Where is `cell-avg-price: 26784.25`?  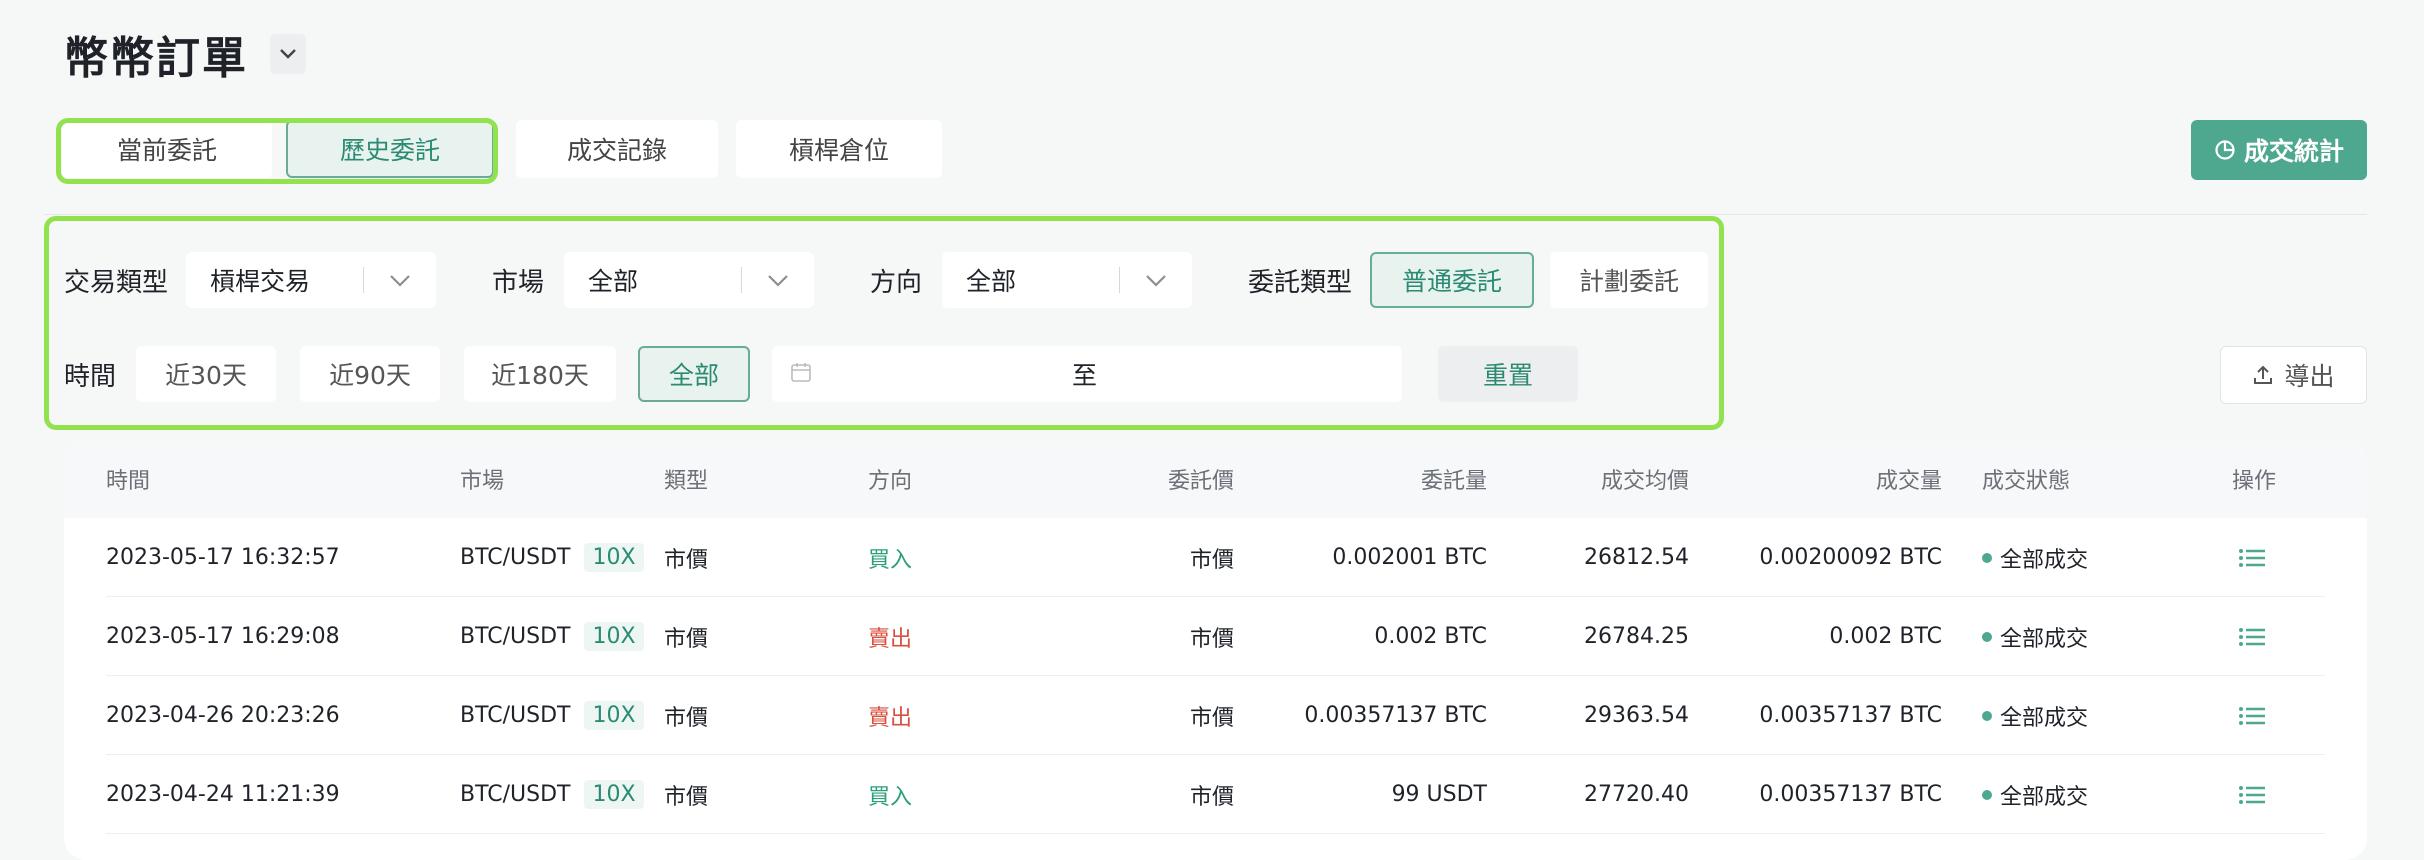 cell-avg-price: 26784.25 is located at coordinates (1636, 636).